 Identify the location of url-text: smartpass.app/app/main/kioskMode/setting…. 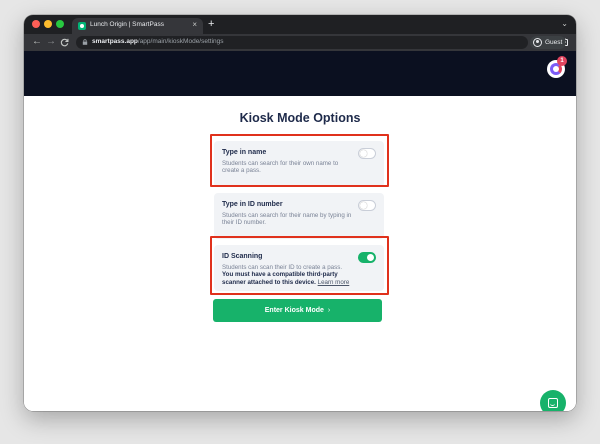
(158, 41).